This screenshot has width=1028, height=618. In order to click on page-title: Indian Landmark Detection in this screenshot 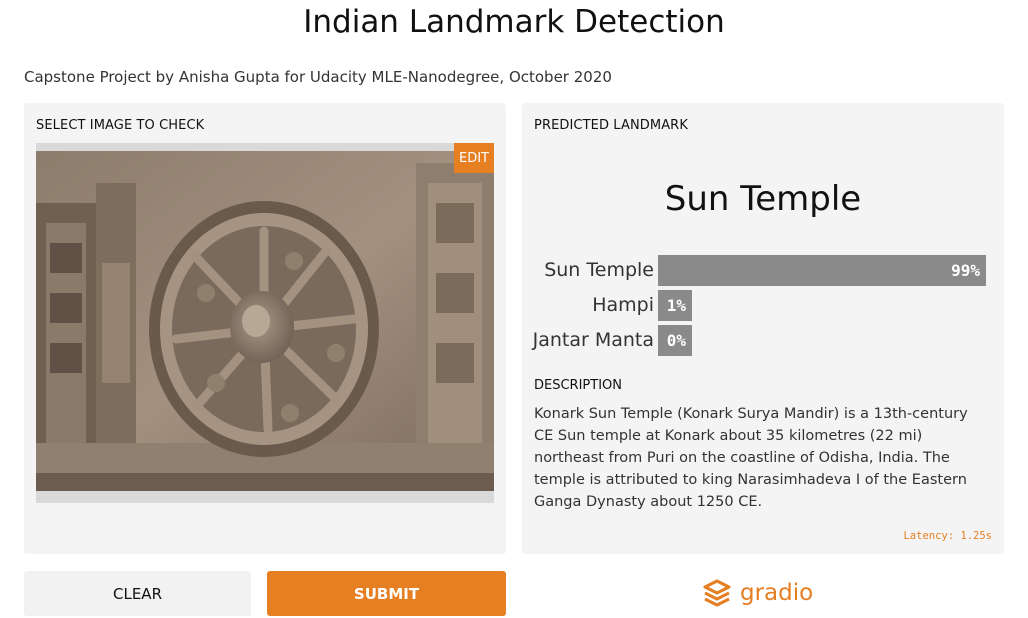, I will do `click(514, 22)`.